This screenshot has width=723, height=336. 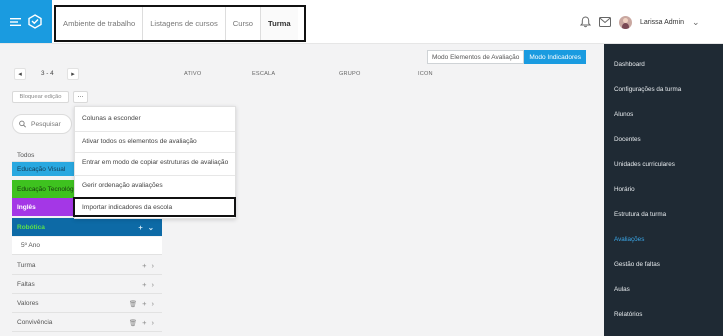 What do you see at coordinates (26, 284) in the screenshot?
I see `section-label: Faltas` at bounding box center [26, 284].